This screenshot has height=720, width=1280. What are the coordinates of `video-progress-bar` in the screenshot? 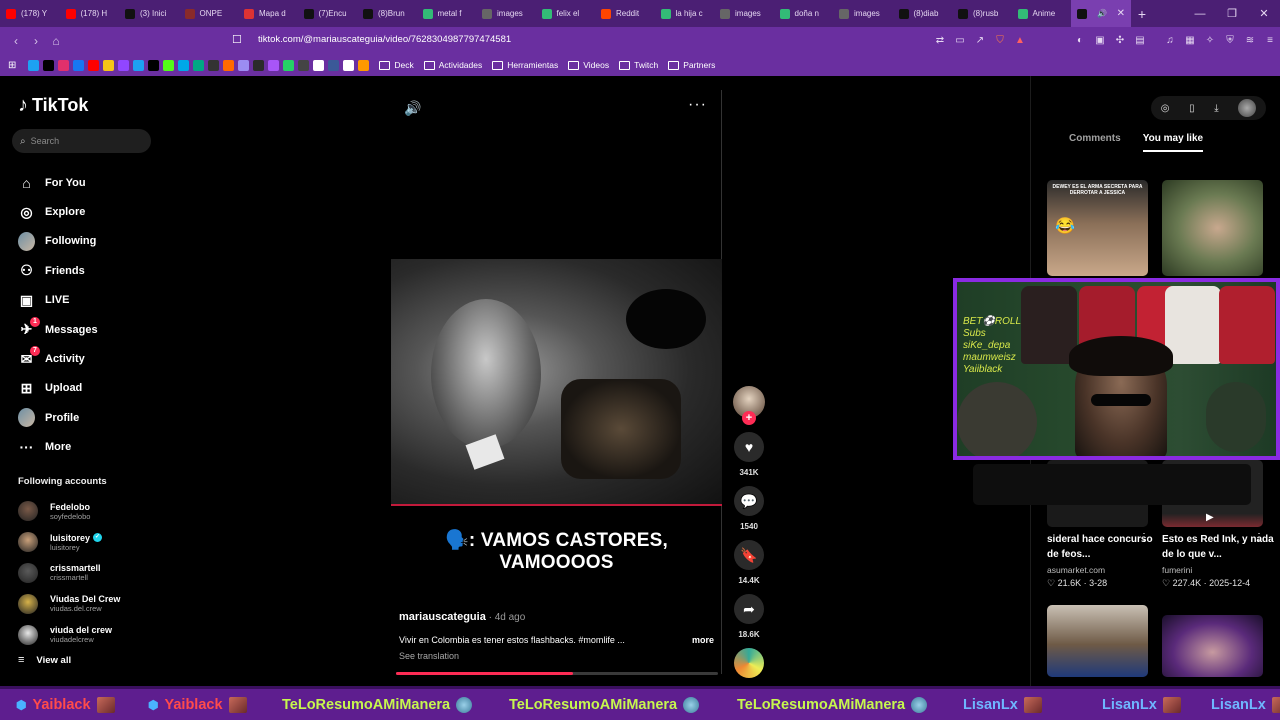 It's located at (557, 673).